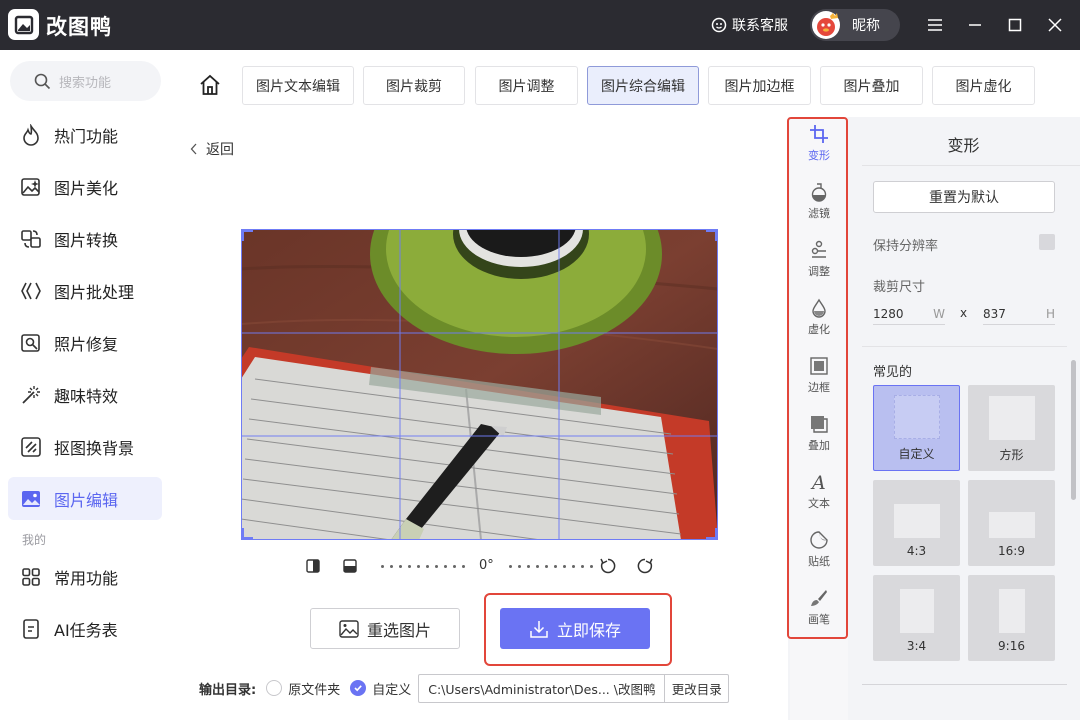 The width and height of the screenshot is (1080, 720). Describe the element at coordinates (349, 629) in the screenshot. I see `image-replace-icon` at that location.